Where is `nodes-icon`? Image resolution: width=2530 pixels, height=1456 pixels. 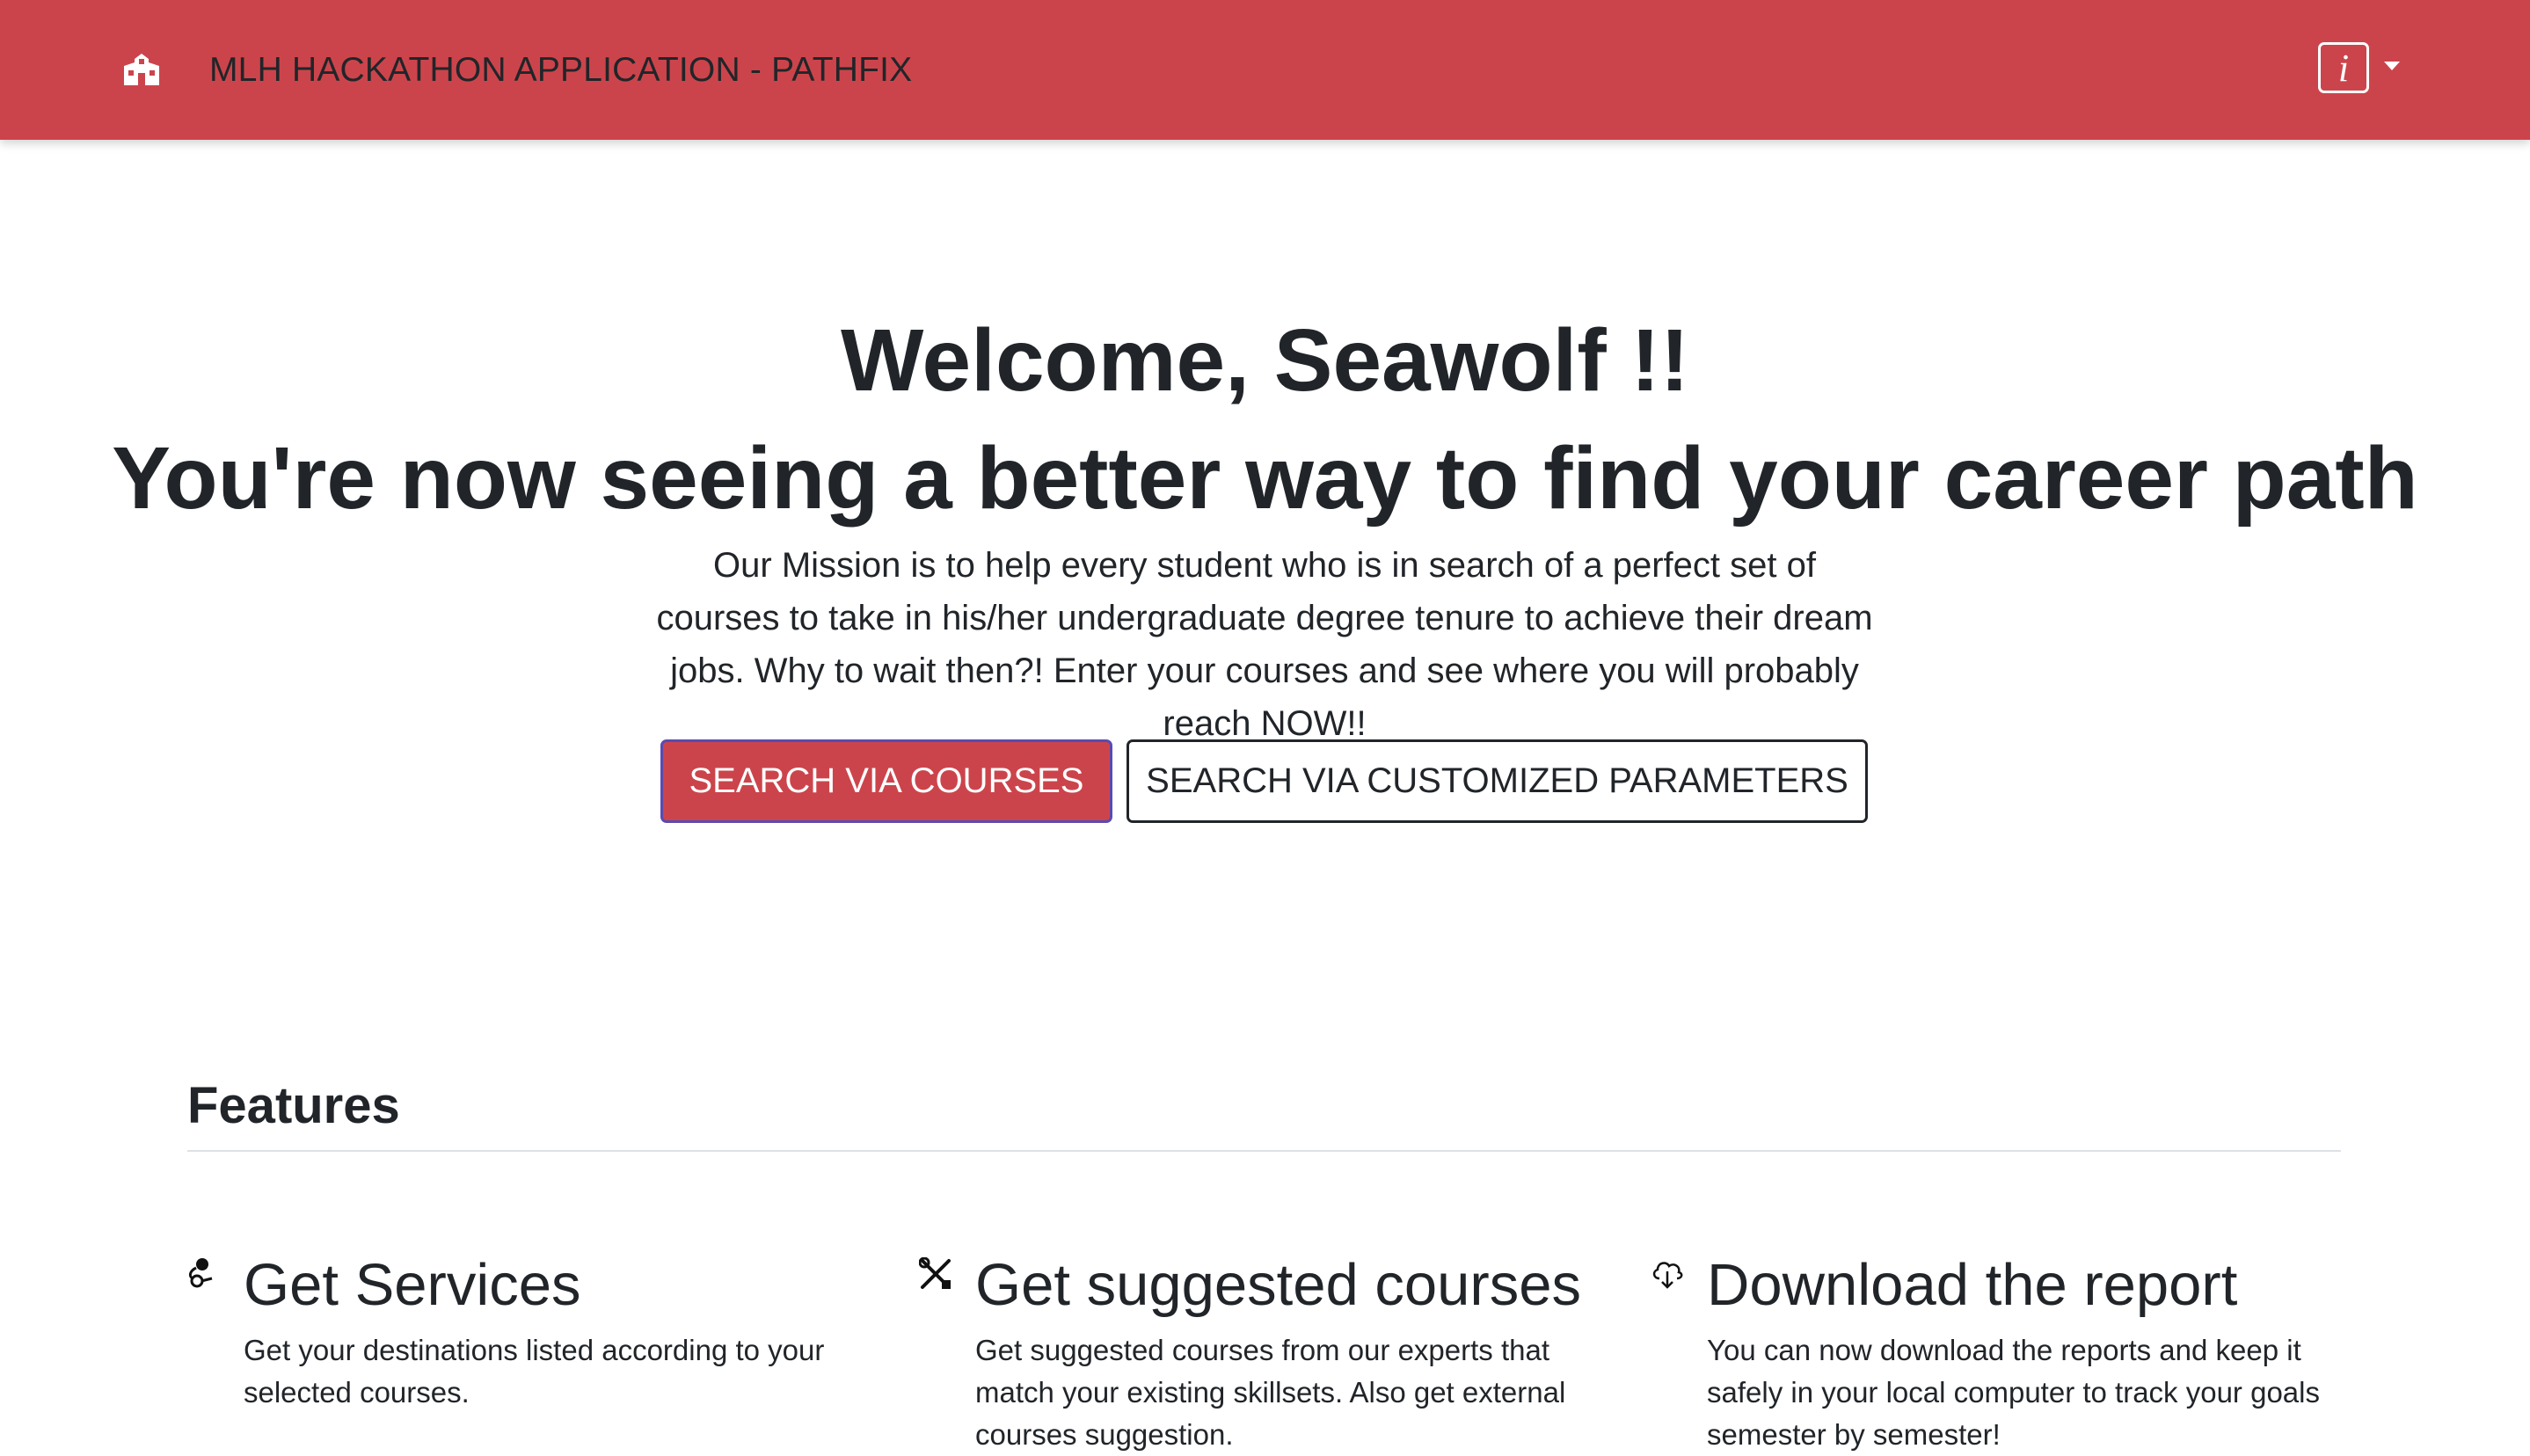 nodes-icon is located at coordinates (204, 1274).